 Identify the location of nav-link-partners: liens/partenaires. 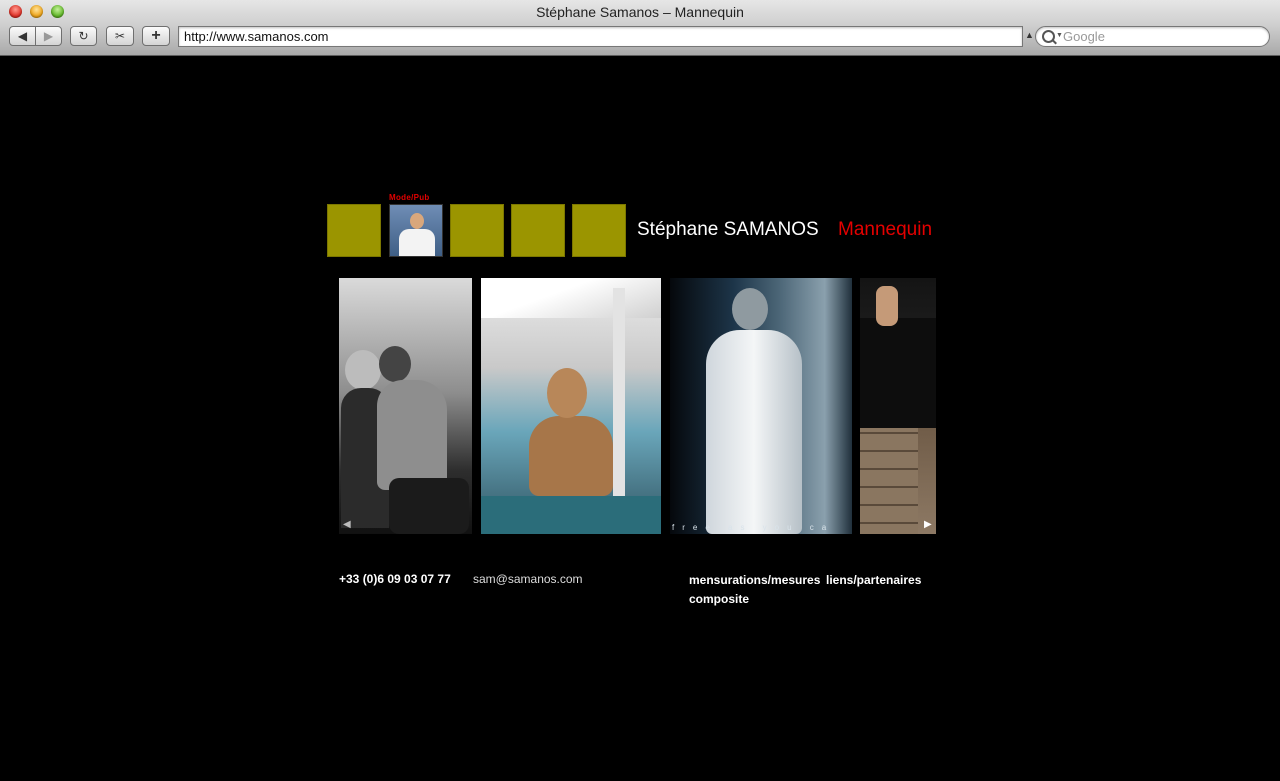
(873, 580).